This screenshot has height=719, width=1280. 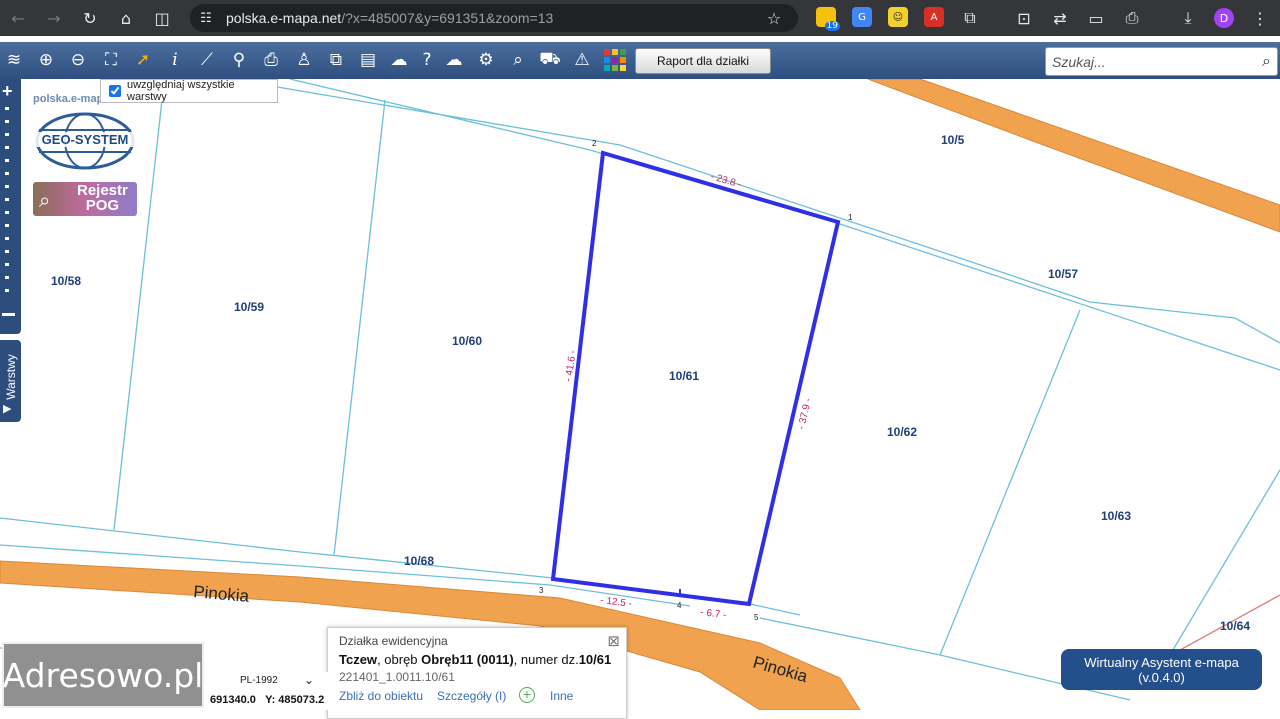 I want to click on virtual-assistant-button: Wirtualny Asystent e-mapa (v.0.4.0), so click(x=1161, y=669).